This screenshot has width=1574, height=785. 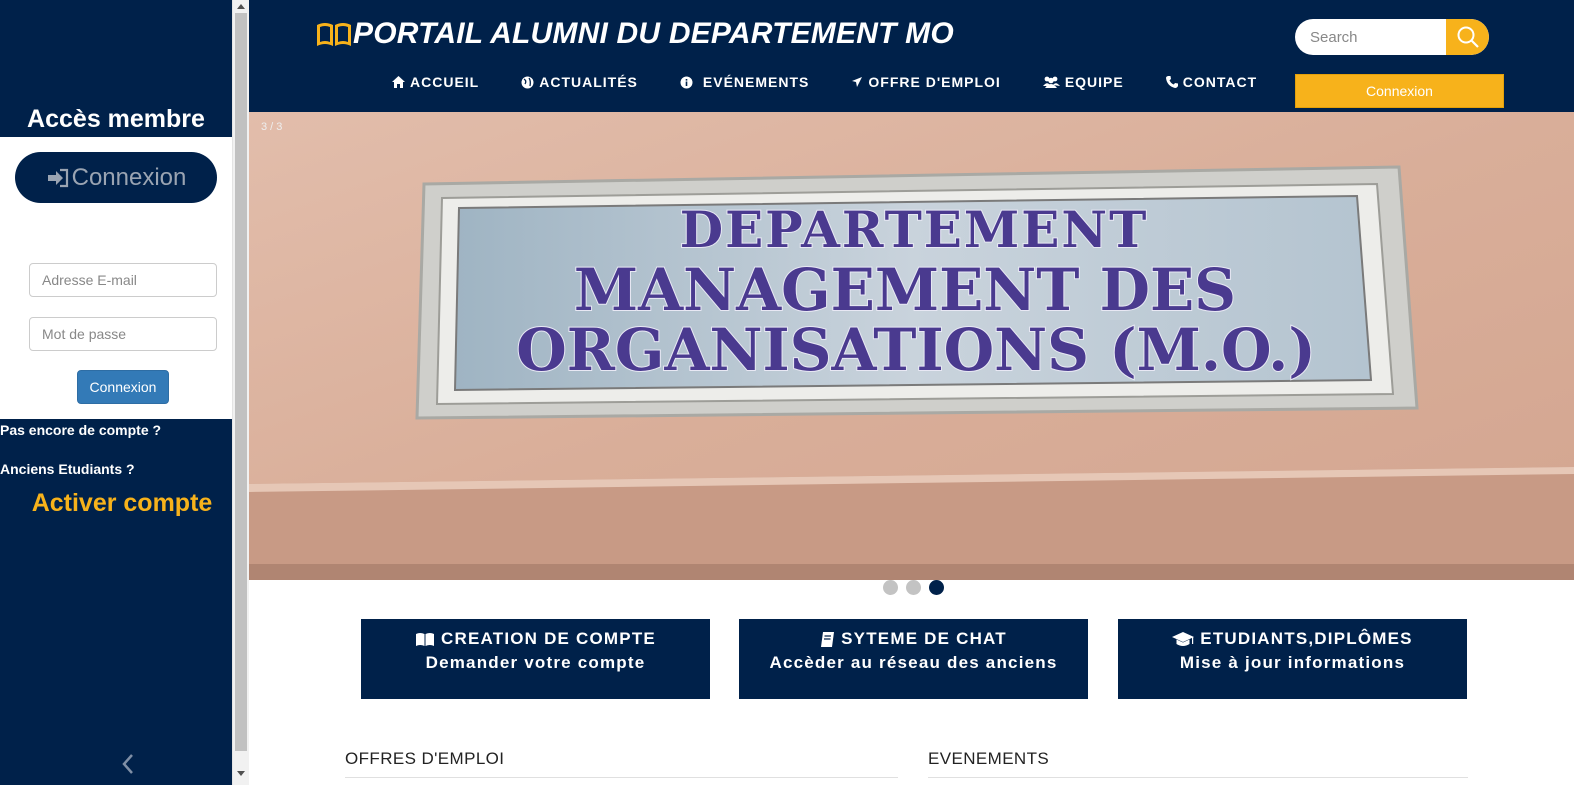 I want to click on scroll-thumb, so click(x=241, y=382).